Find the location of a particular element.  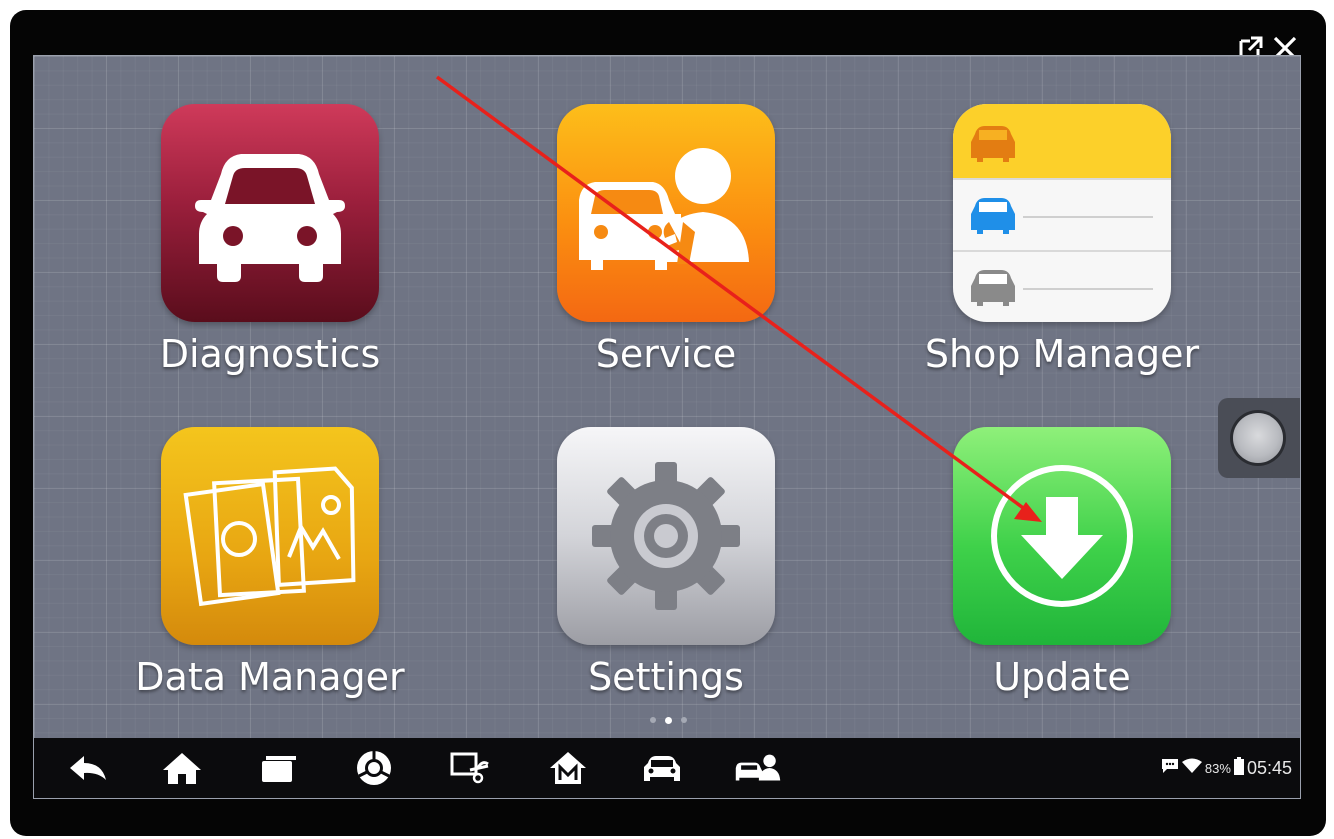

page-dot-active is located at coordinates (668, 720).